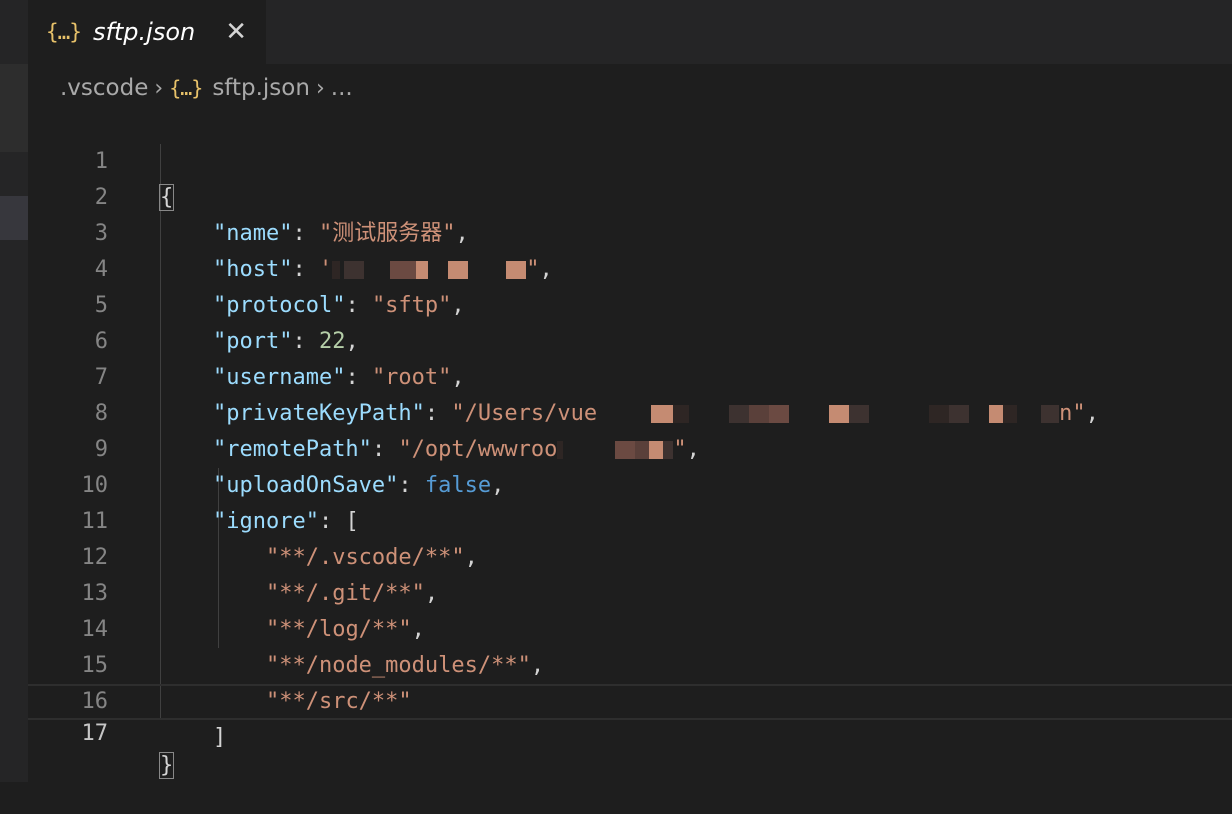 This screenshot has width=1232, height=814. I want to click on line-number: 17, so click(95, 733).